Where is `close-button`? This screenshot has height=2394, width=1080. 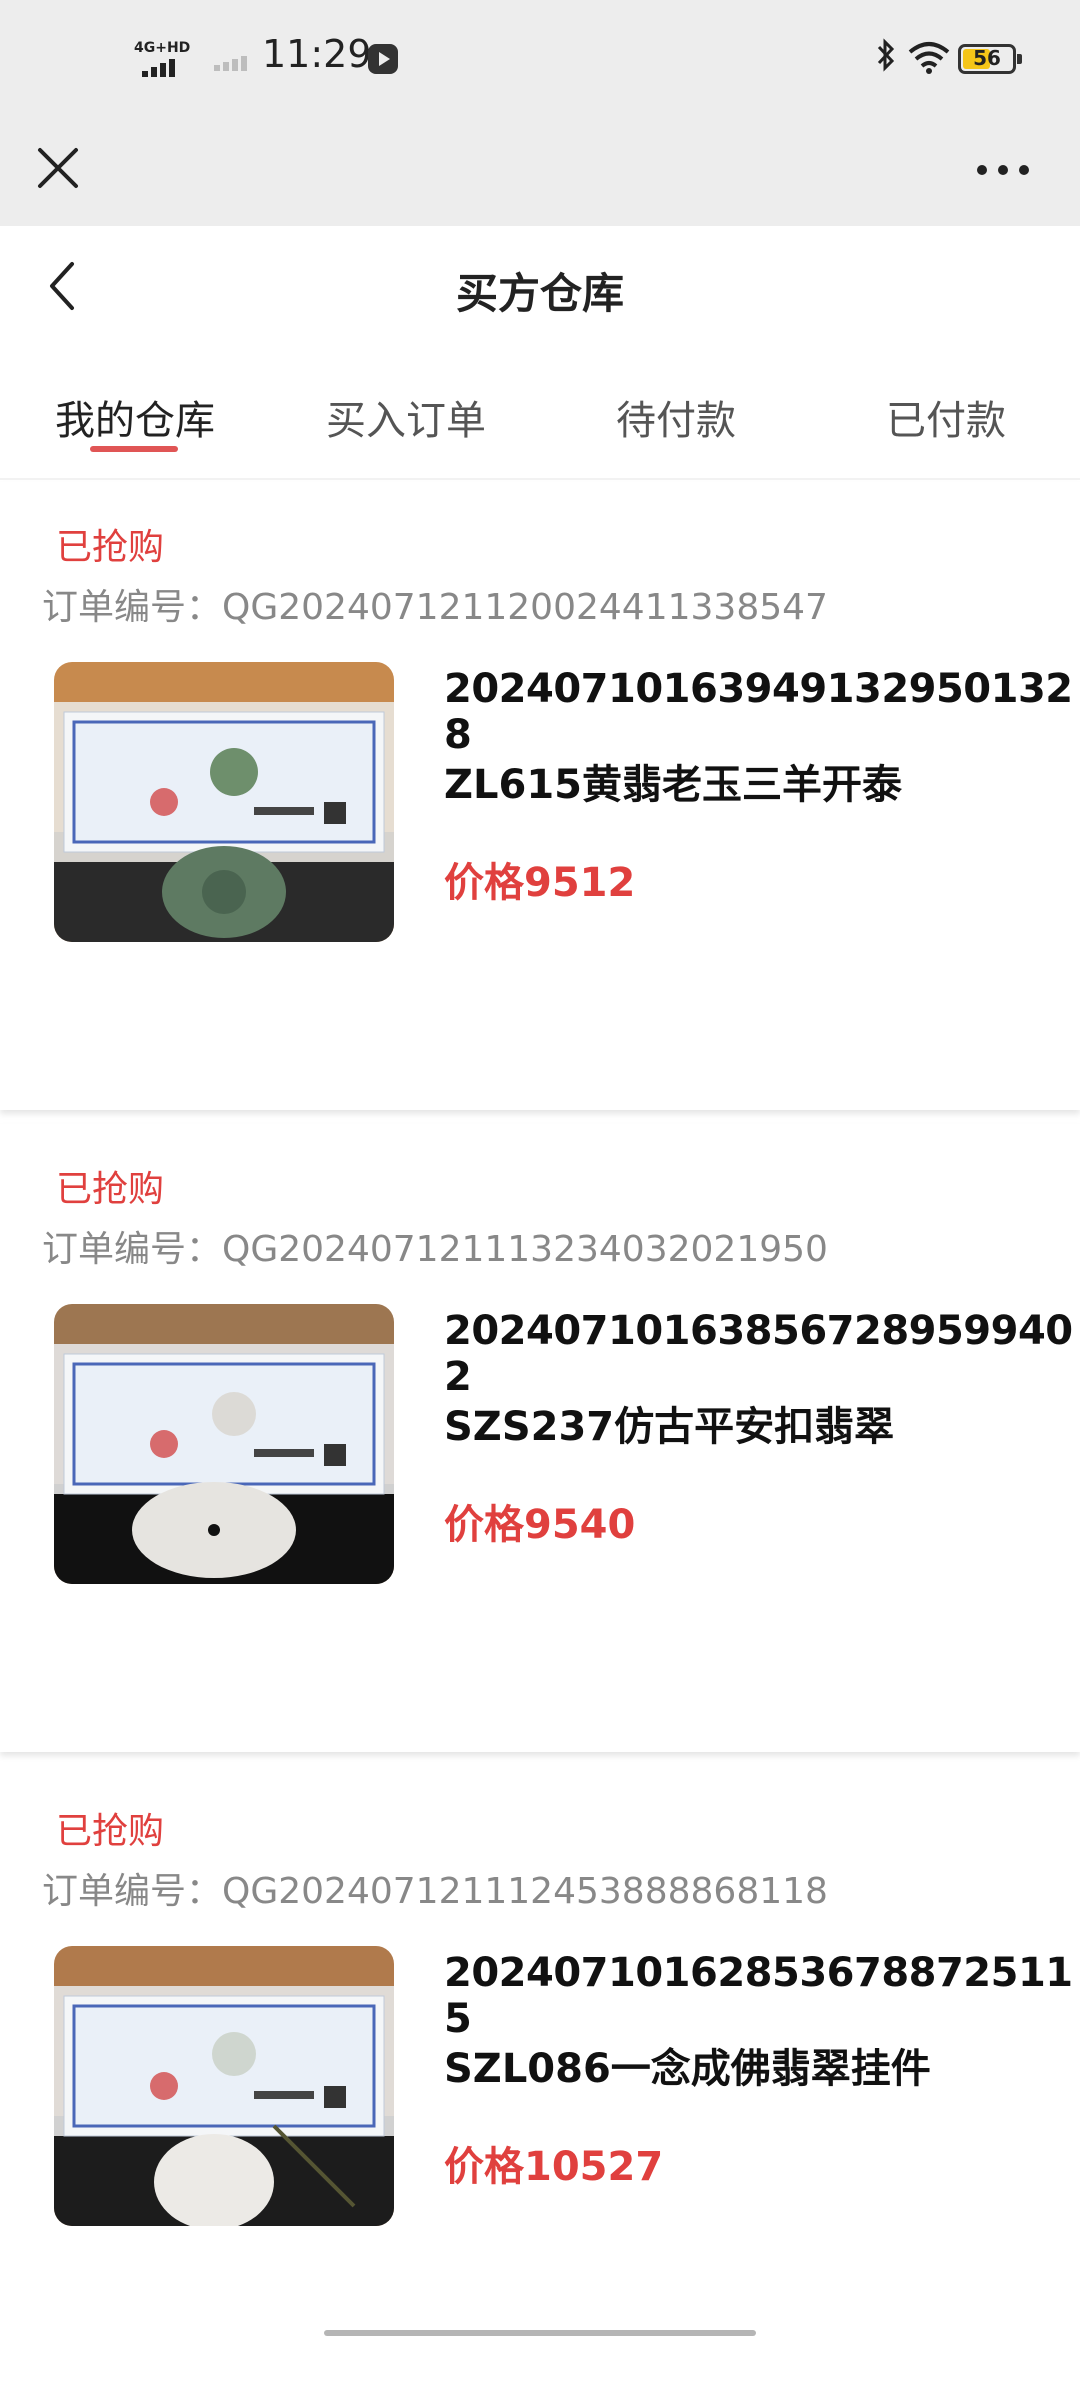
close-button is located at coordinates (58, 168).